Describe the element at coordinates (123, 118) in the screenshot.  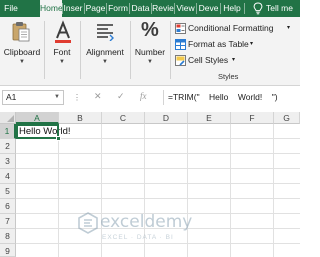
I see `column-header-c: C` at that location.